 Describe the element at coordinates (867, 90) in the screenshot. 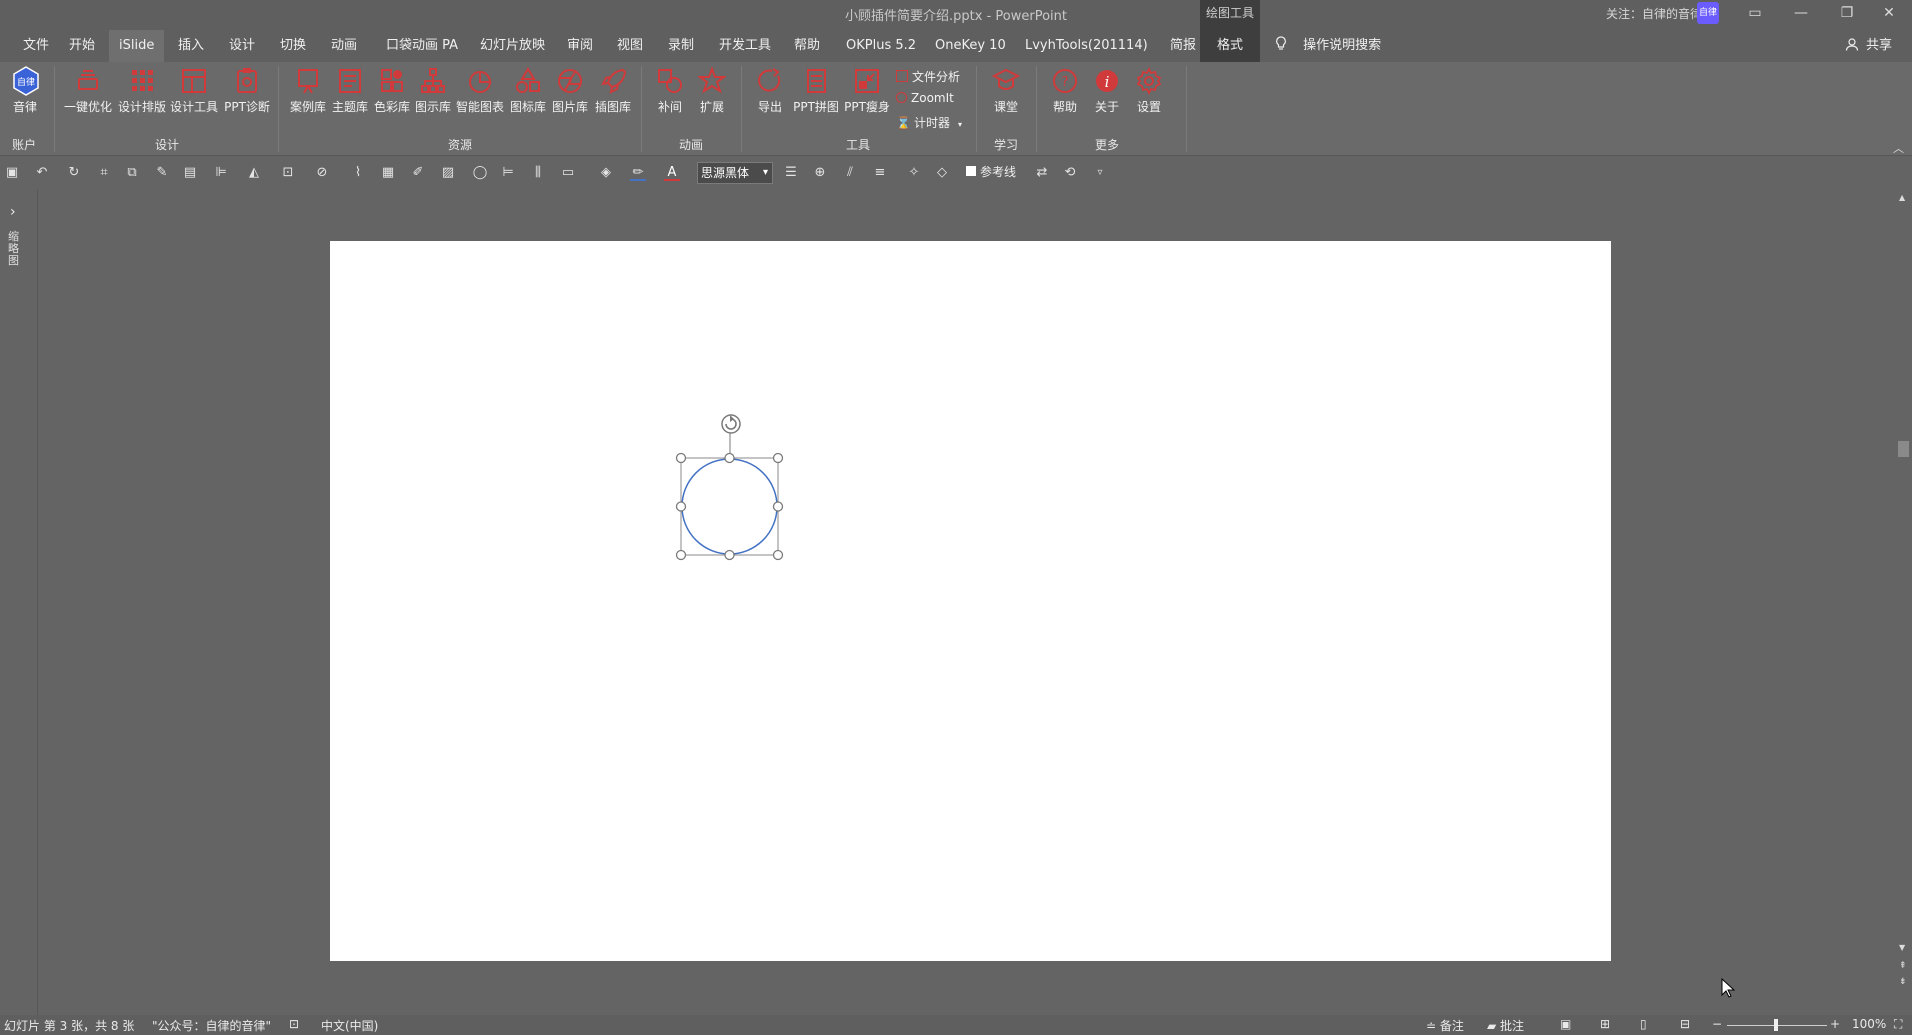

I see `ppt-slim-button: PPT瘦身` at that location.